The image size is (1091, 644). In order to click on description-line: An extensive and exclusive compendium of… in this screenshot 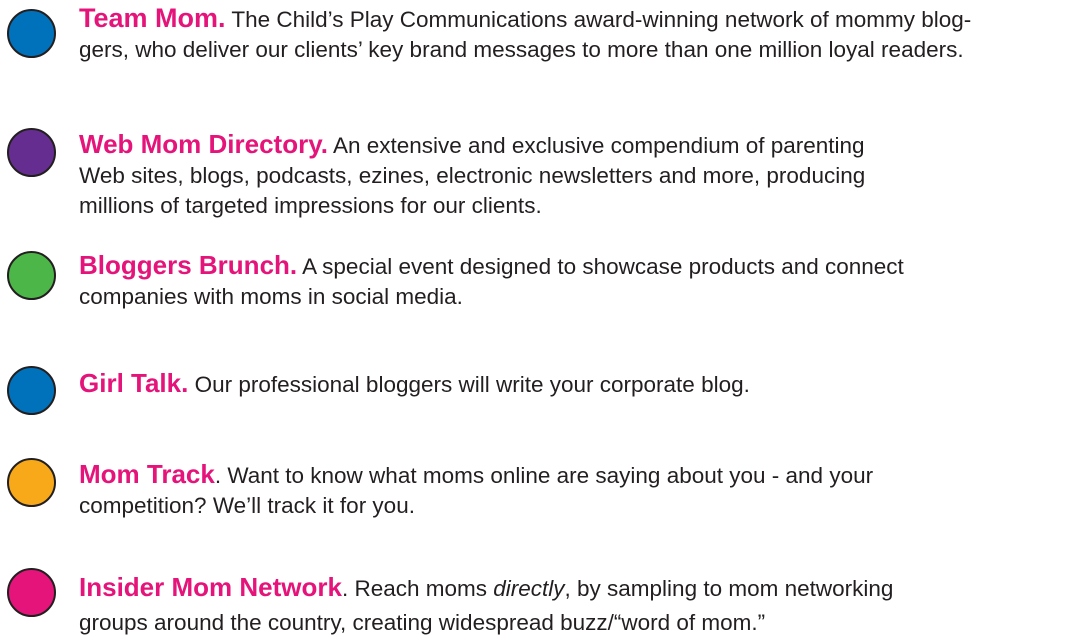, I will do `click(596, 145)`.